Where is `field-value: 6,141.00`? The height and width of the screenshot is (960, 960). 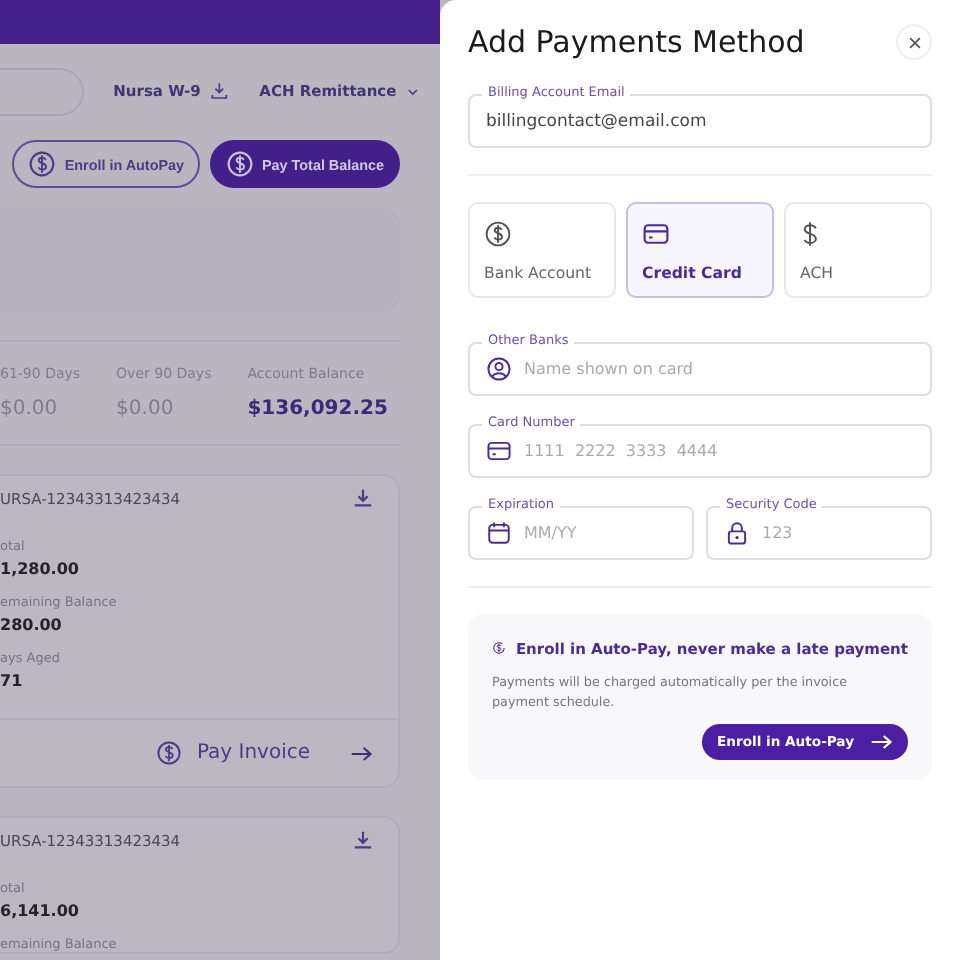 field-value: 6,141.00 is located at coordinates (40, 911).